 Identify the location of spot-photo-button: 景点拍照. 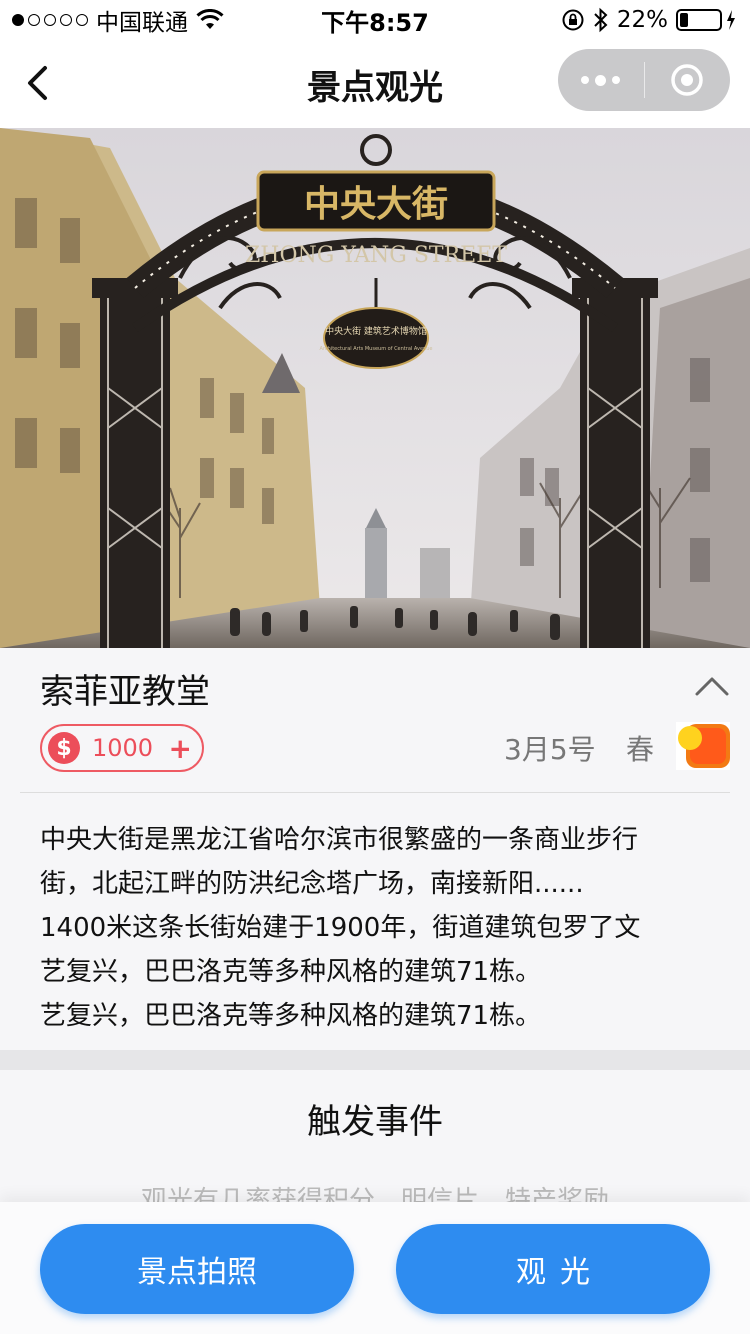
(197, 1269).